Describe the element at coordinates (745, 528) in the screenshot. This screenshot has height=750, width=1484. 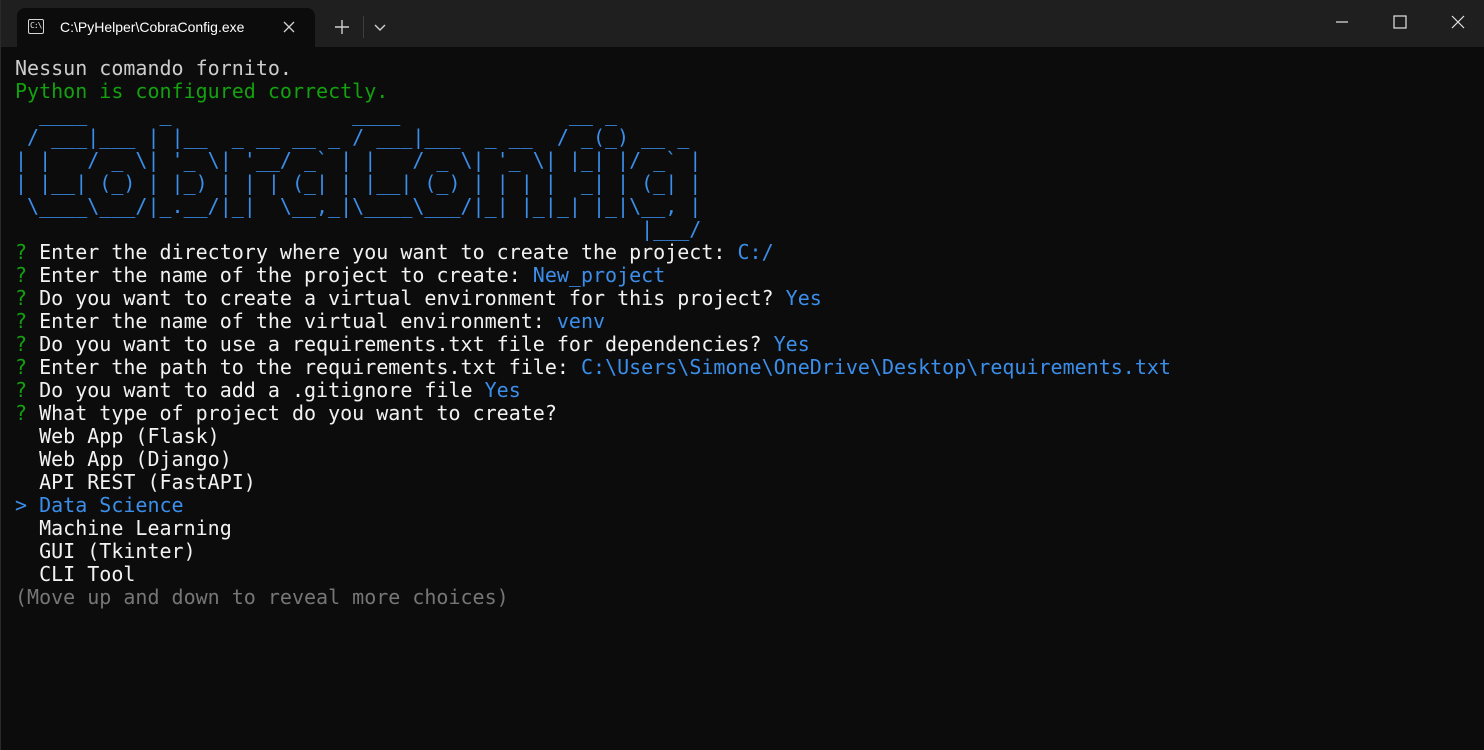
I see `choice-item: Machine Learning` at that location.